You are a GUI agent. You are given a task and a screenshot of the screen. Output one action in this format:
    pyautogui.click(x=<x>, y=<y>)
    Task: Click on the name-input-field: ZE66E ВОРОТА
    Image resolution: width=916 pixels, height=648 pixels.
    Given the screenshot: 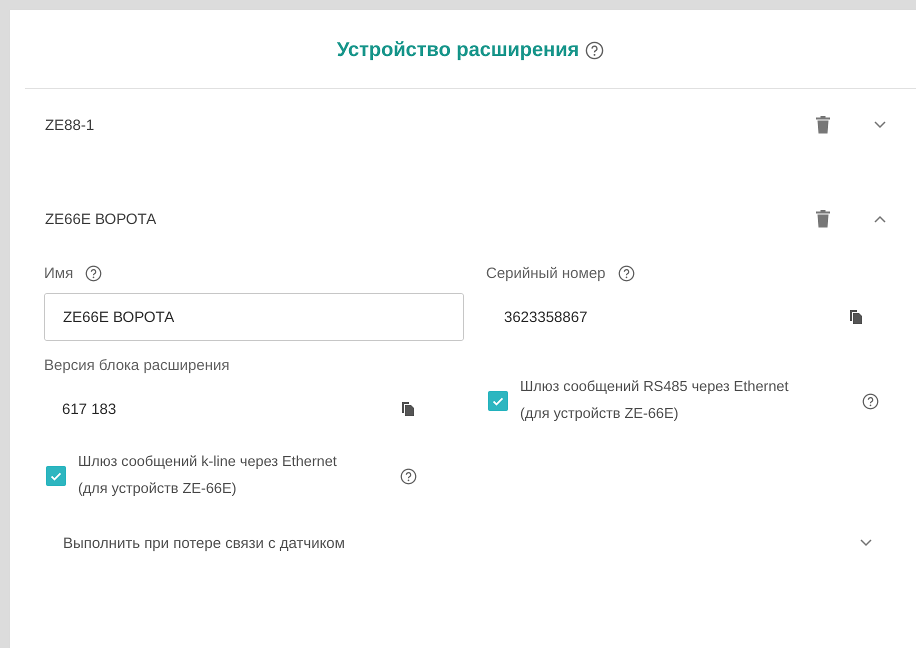 What is the action you would take?
    pyautogui.click(x=254, y=317)
    